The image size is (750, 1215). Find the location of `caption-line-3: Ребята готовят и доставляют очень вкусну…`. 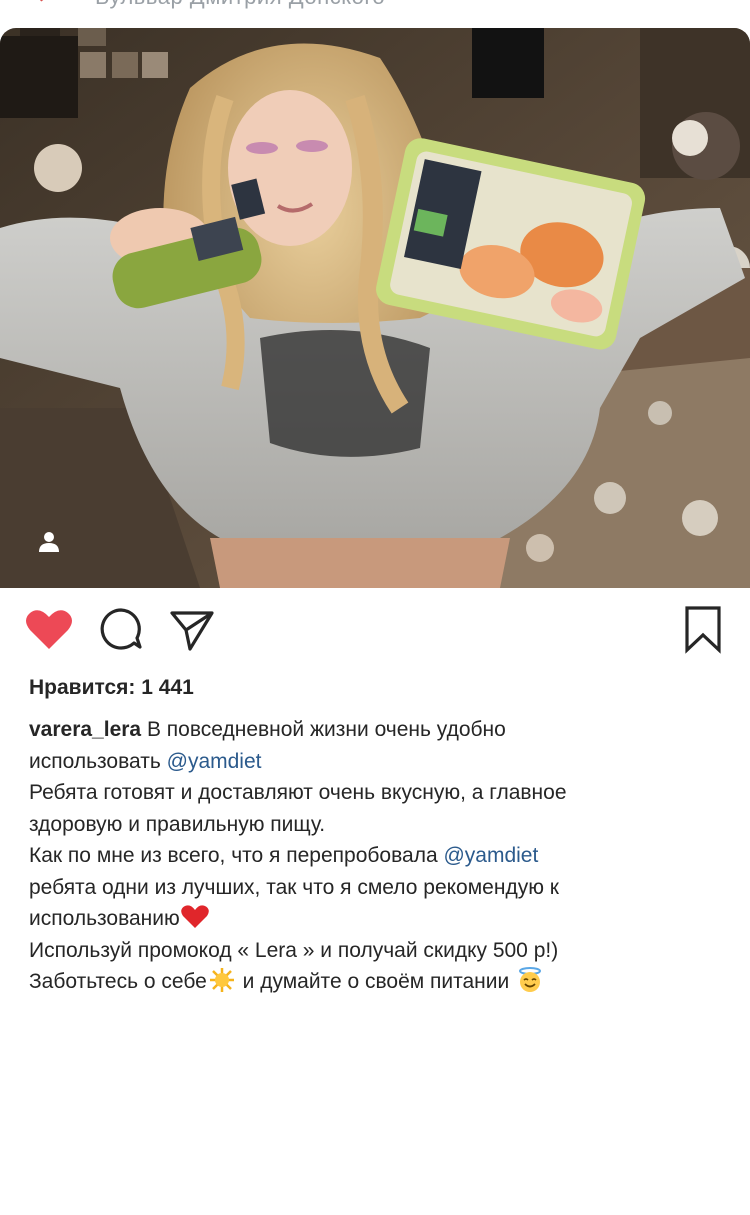

caption-line-3: Ребята готовят и доставляют очень вкусну… is located at coordinates (298, 792).